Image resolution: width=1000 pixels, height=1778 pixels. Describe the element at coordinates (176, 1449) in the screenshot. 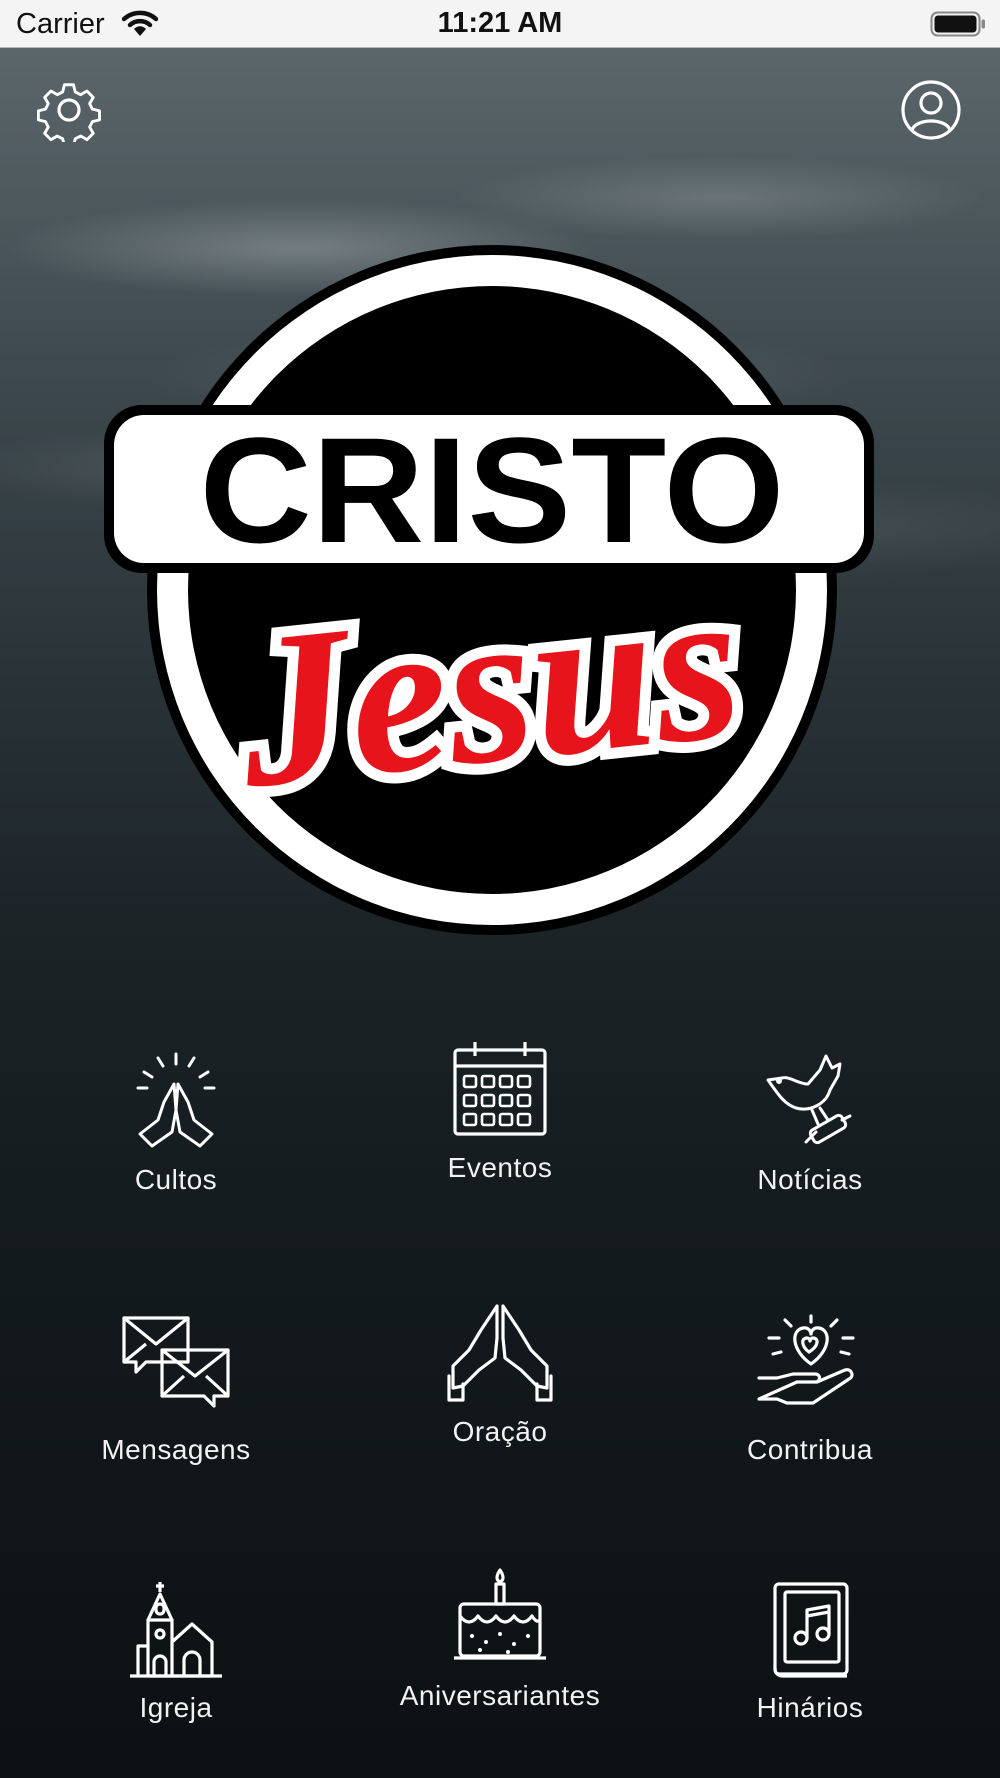

I see `menu-label-mensagens: Mensagens` at that location.